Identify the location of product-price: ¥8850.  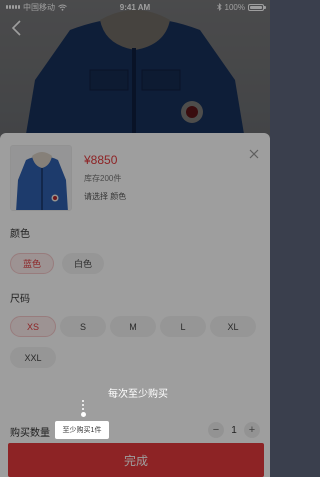
(101, 160).